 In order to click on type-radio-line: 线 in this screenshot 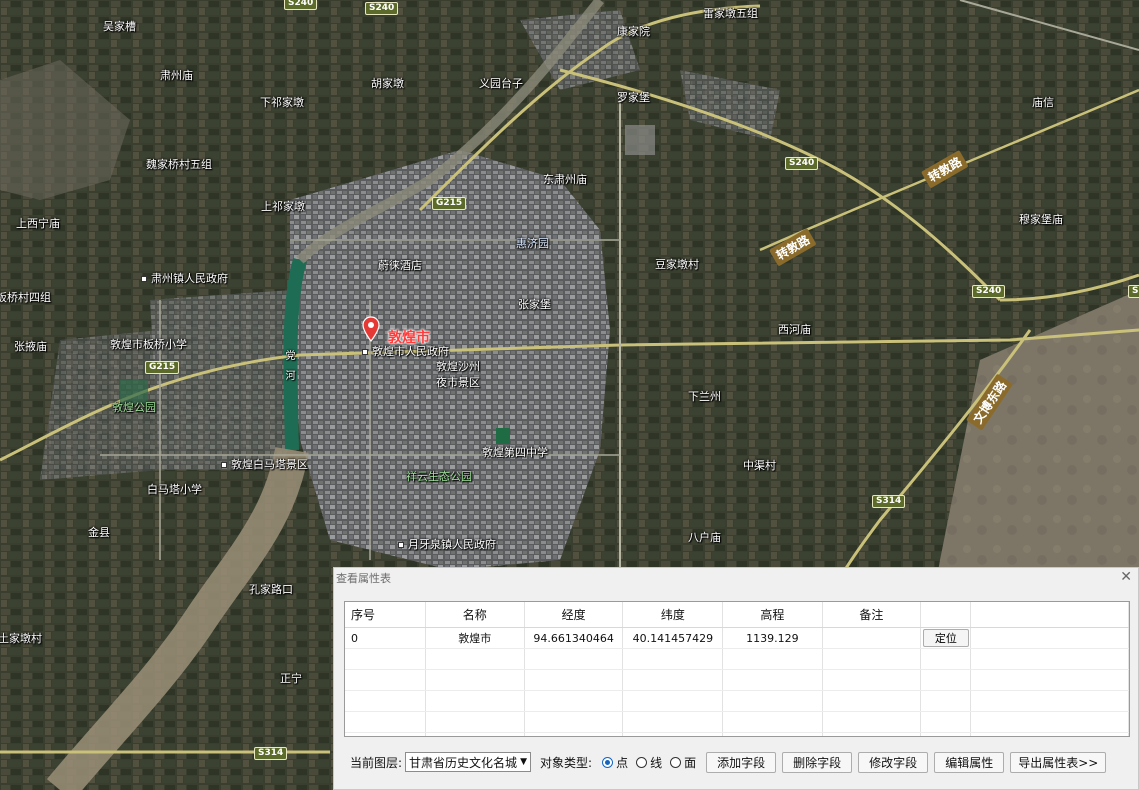, I will do `click(649, 762)`.